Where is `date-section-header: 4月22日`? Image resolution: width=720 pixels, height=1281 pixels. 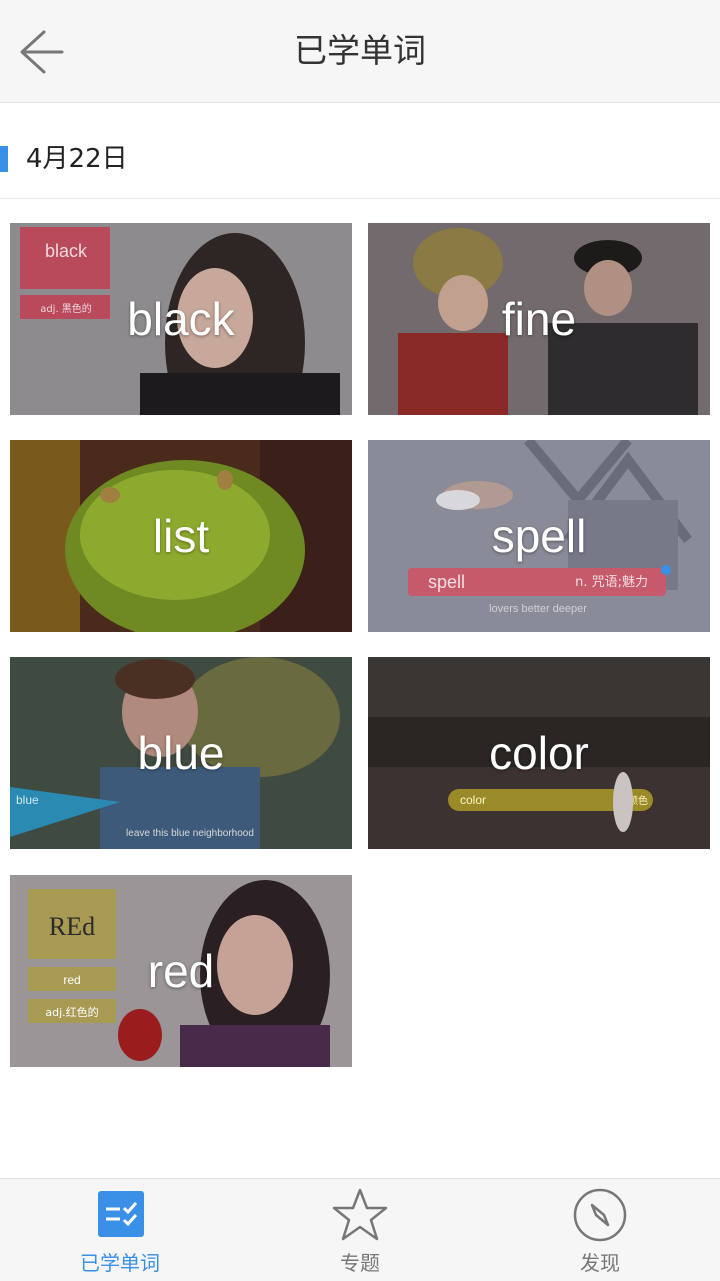
date-section-header: 4月22日 is located at coordinates (360, 161).